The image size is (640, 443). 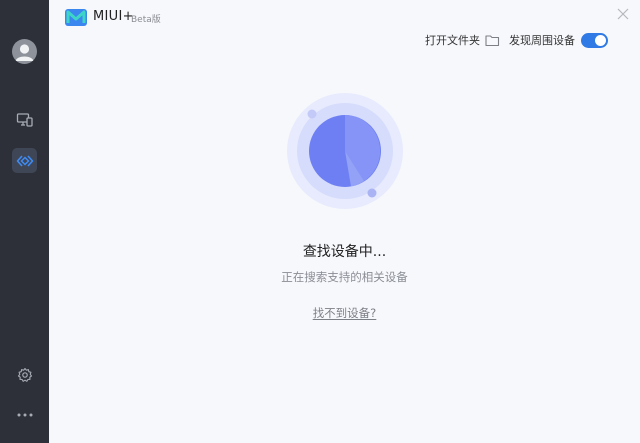 I want to click on sidebar, so click(x=24, y=221).